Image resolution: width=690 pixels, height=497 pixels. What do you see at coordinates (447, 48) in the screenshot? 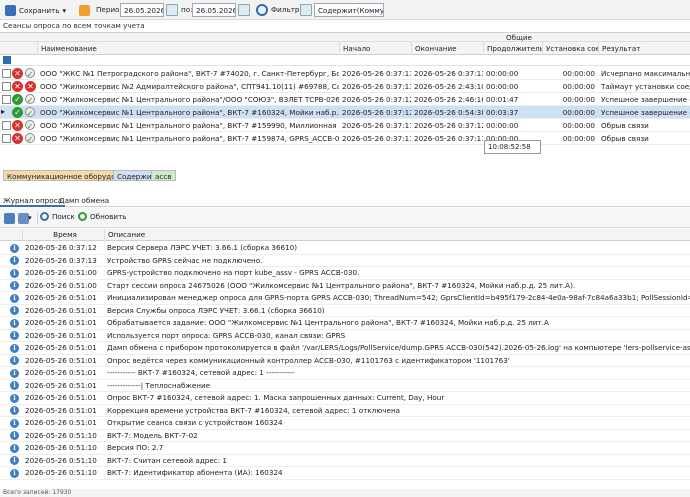
I see `col-end-header: Окончание` at bounding box center [447, 48].